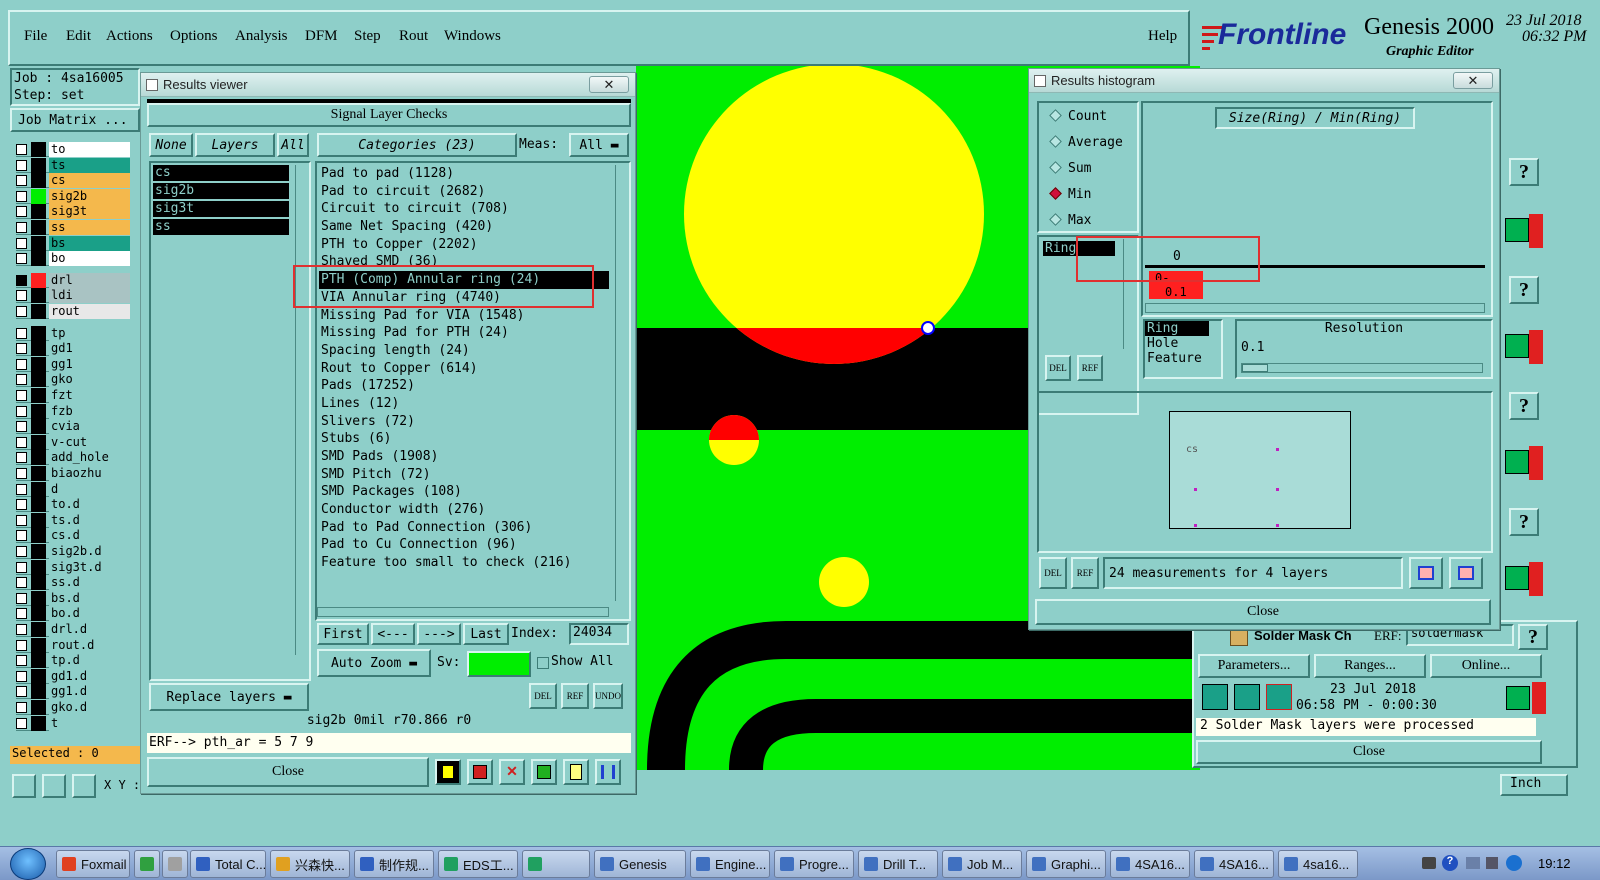 The height and width of the screenshot is (880, 1600). I want to click on tray-help-icon: ?, so click(1450, 863).